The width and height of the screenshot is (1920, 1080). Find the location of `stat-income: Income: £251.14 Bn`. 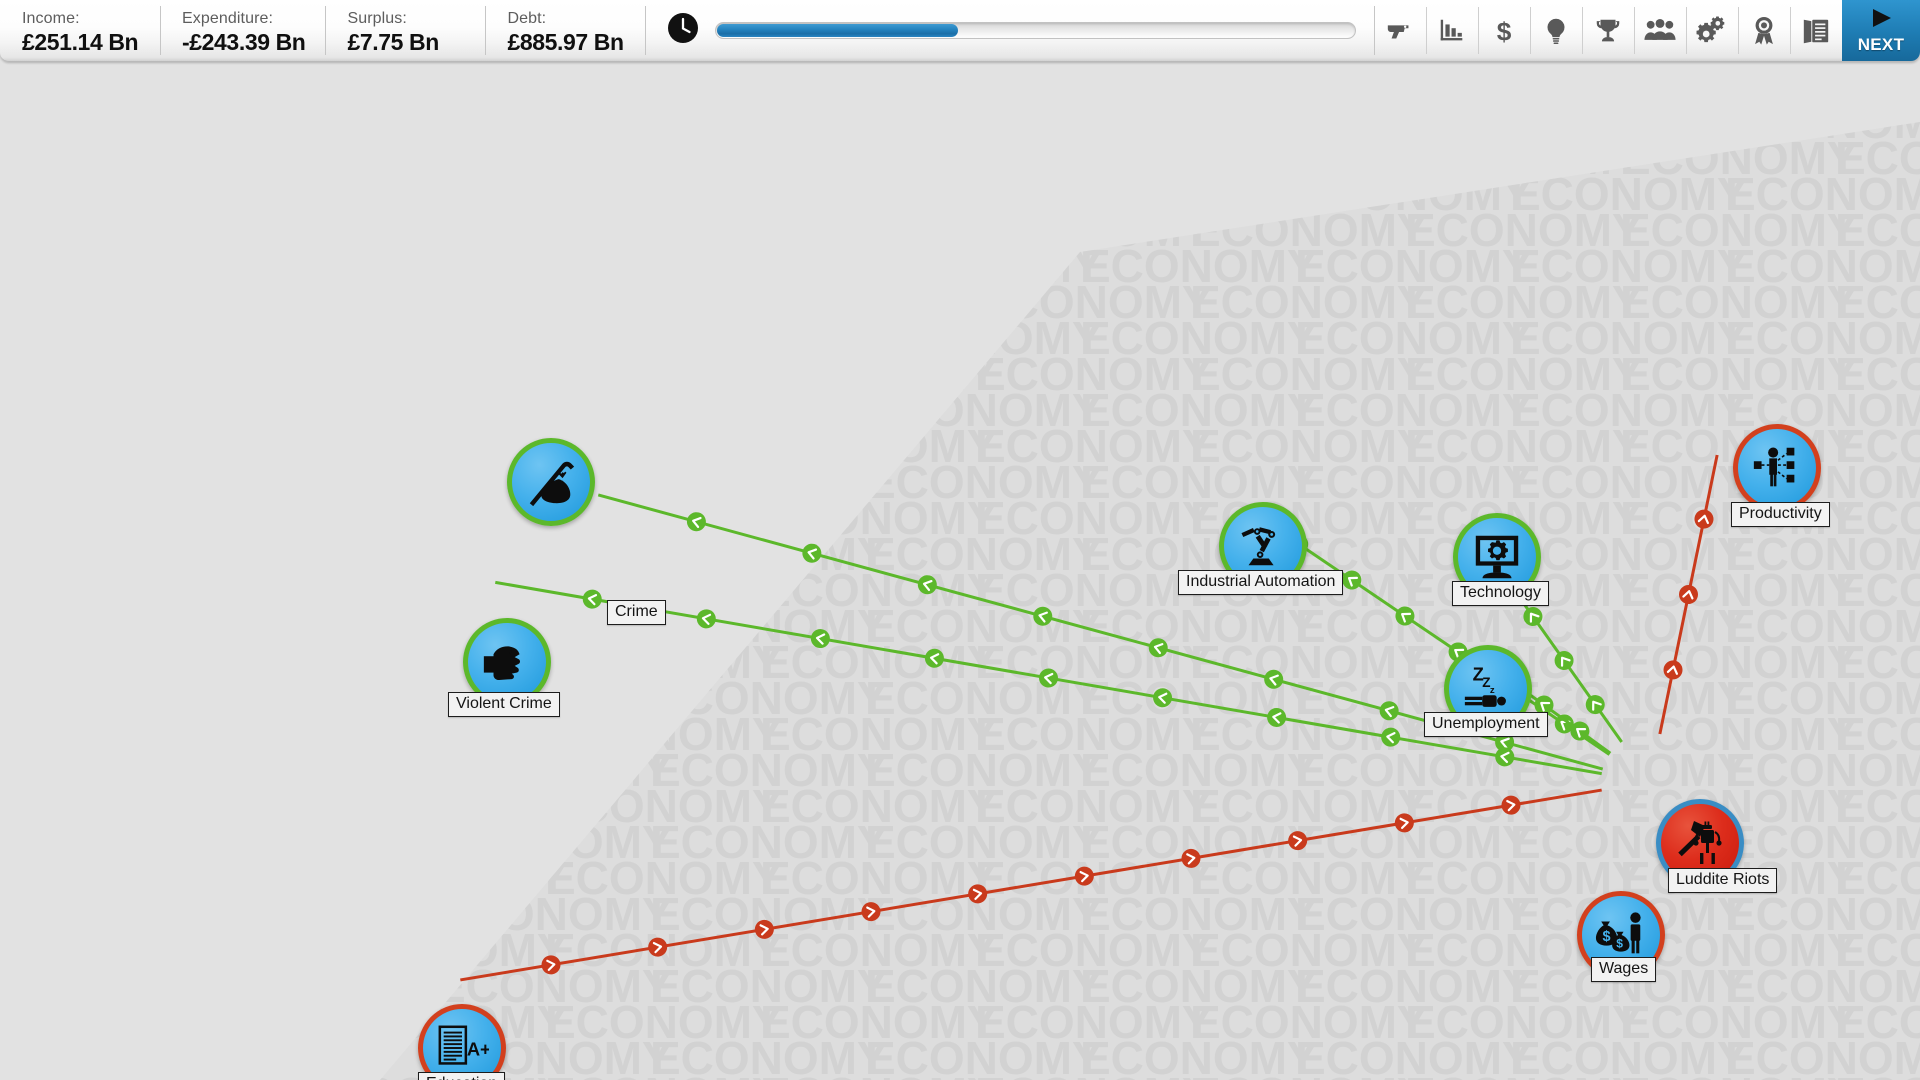

stat-income: Income: £251.14 Bn is located at coordinates (80, 30).